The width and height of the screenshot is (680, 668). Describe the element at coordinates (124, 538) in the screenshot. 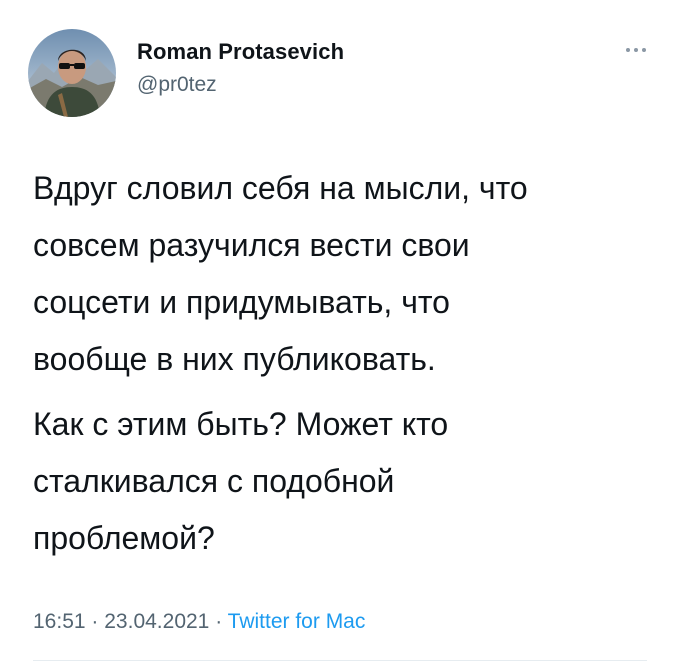

I see `tweet-line: проблемой?` at that location.